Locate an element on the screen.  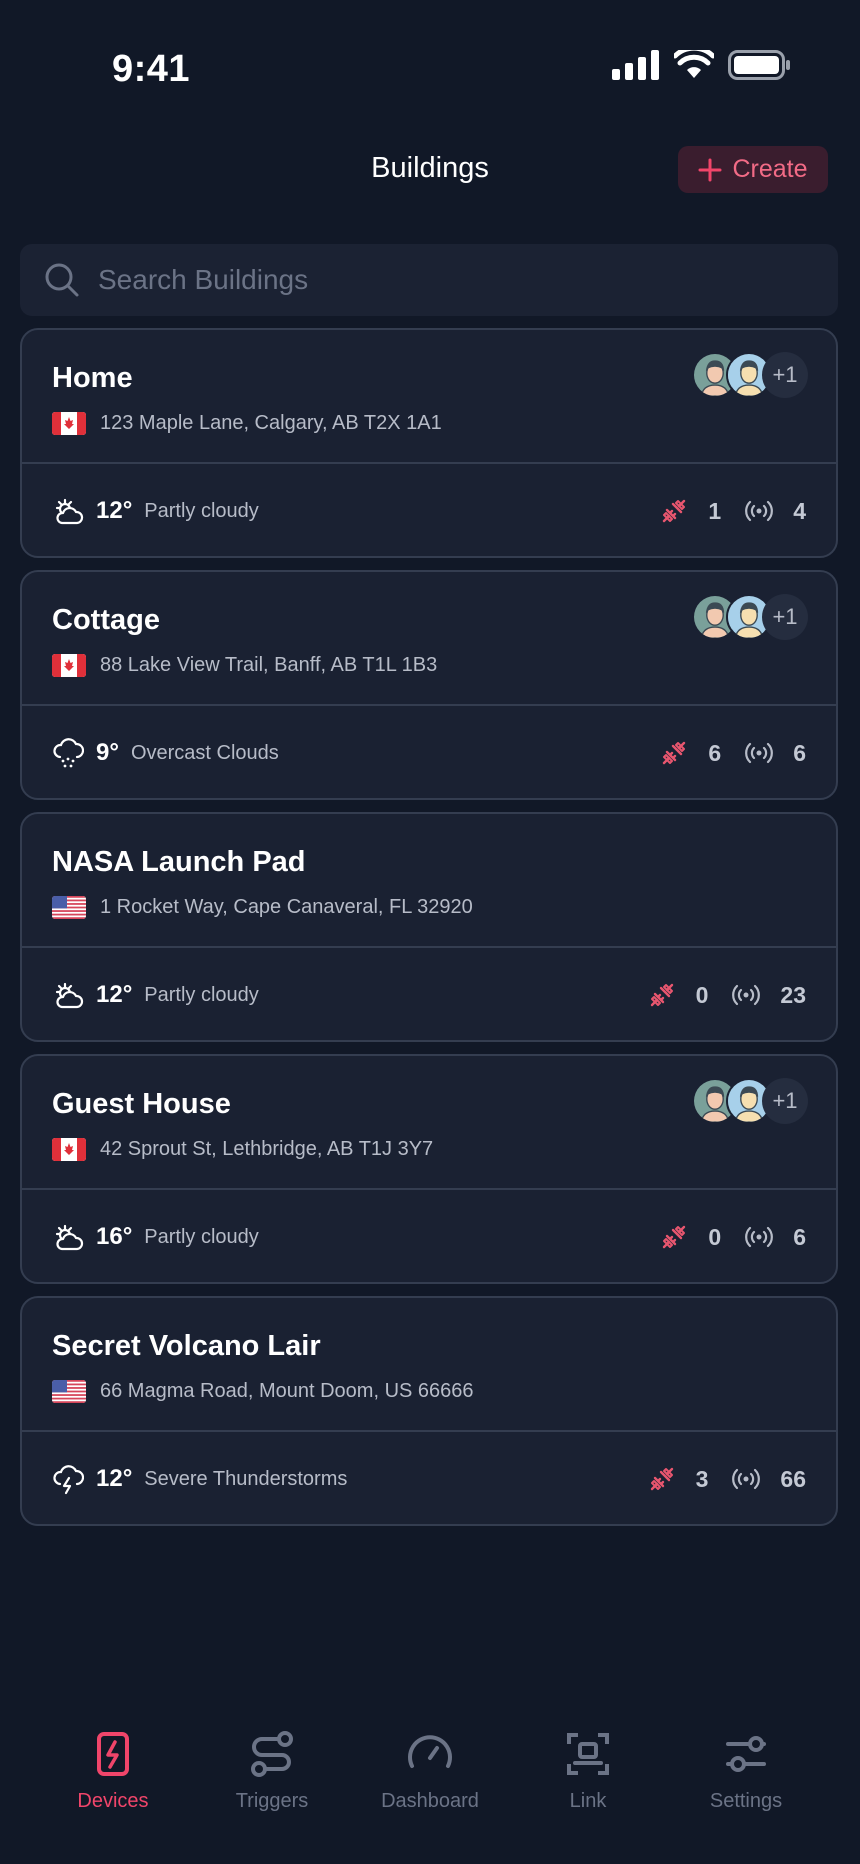
building-name: Cottage is located at coordinates (106, 620).